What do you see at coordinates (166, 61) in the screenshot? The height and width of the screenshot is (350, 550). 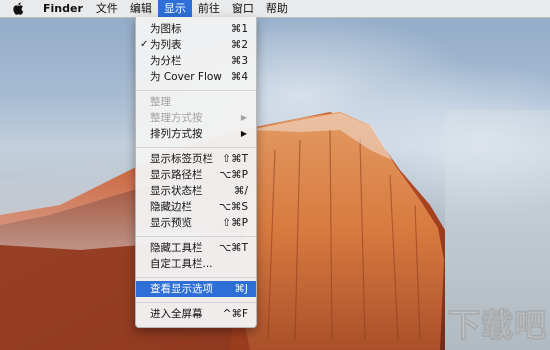 I see `menu-item-label: 为分栏` at bounding box center [166, 61].